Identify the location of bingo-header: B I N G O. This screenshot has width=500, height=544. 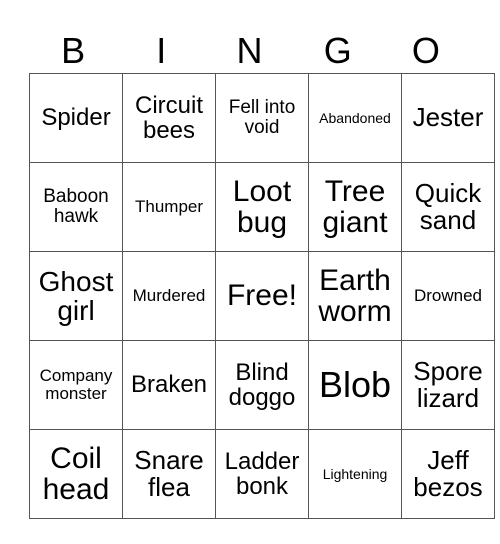
(249, 50).